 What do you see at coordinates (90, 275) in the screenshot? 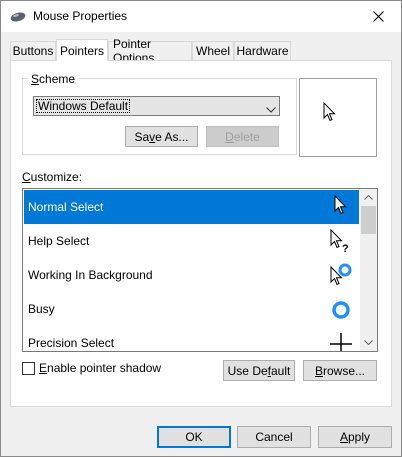
I see `list-item-label: Working In Background` at bounding box center [90, 275].